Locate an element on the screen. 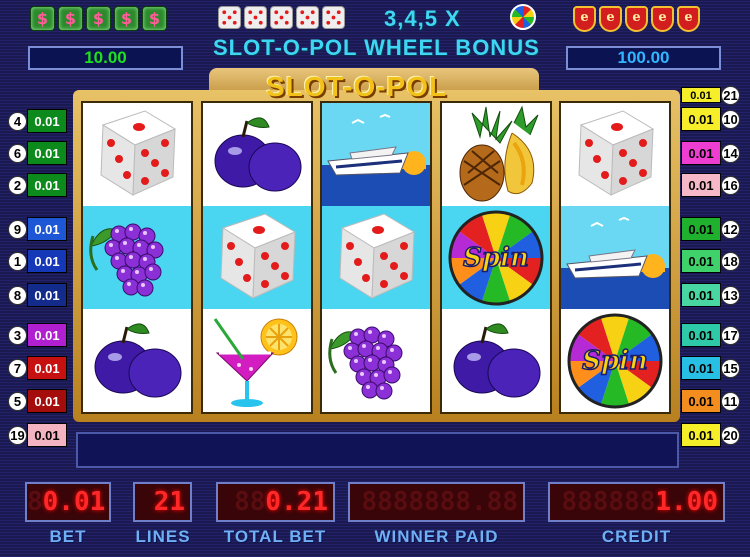 The width and height of the screenshot is (750, 557). line-button-20: 0.01 20 is located at coordinates (710, 435).